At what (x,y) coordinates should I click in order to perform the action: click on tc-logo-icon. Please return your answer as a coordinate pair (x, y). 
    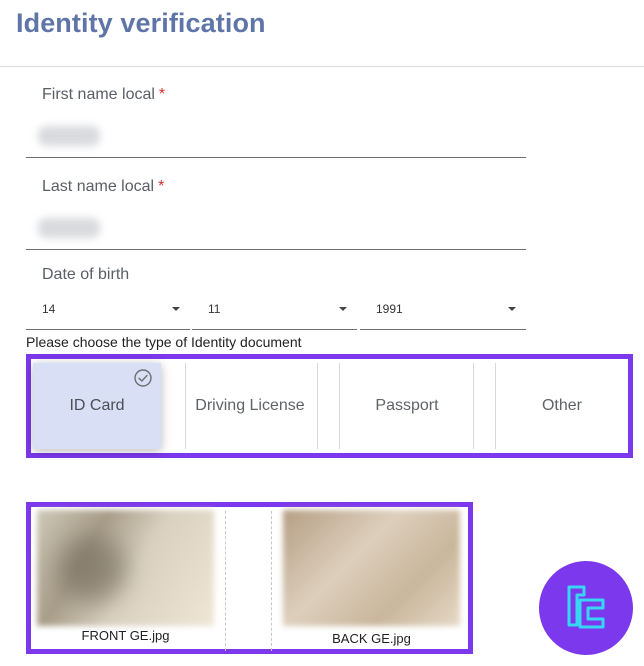
    Looking at the image, I should click on (586, 607).